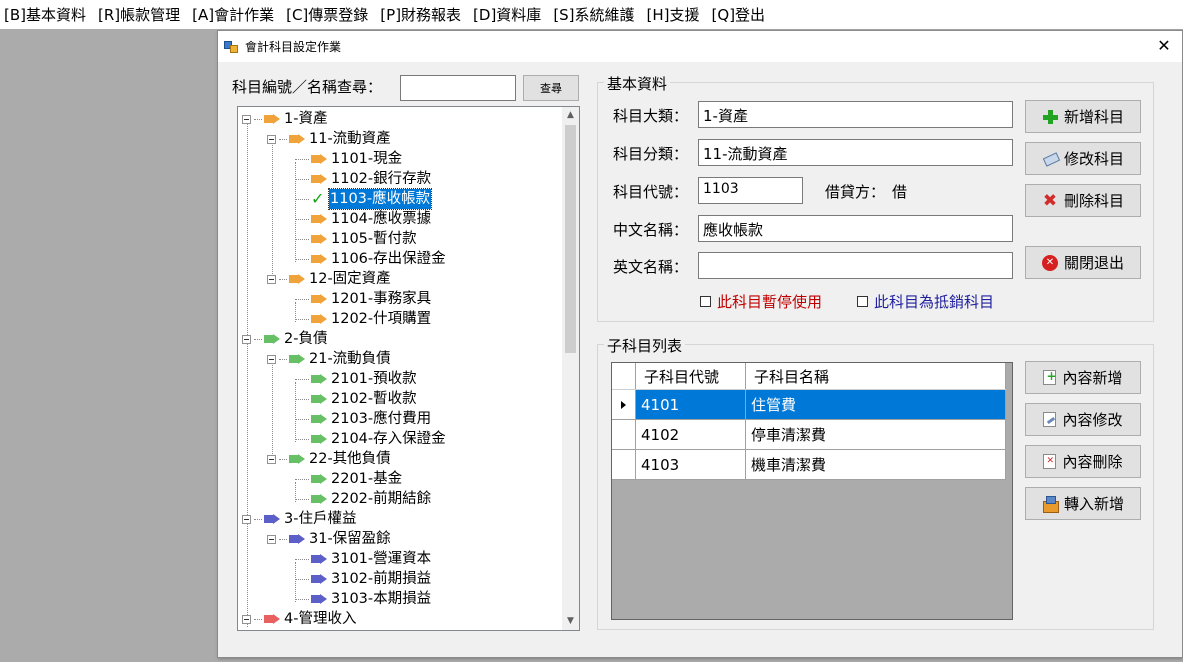 The width and height of the screenshot is (1183, 662). What do you see at coordinates (284, 119) in the screenshot?
I see `tree-node: 1-資產` at bounding box center [284, 119].